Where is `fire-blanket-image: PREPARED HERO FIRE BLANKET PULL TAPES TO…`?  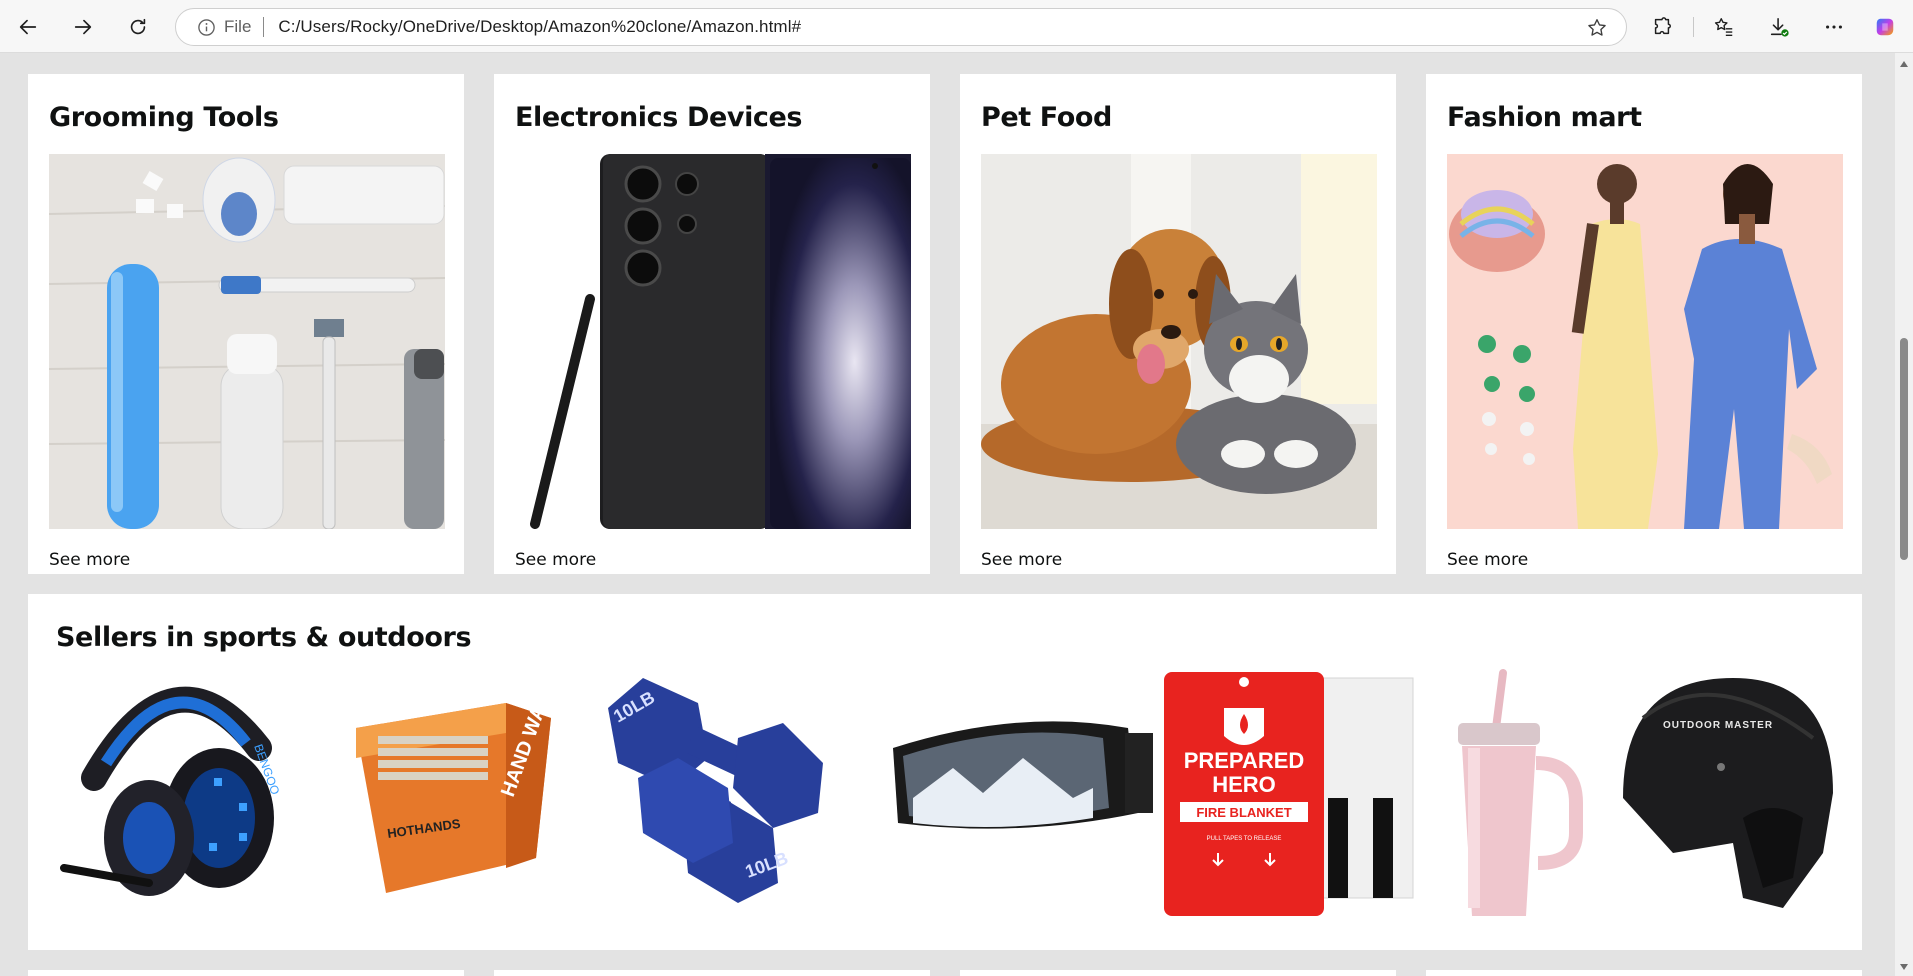
fire-blanket-image: PREPARED HERO FIRE BLANKET PULL TAPES TO… is located at coordinates (1288, 794).